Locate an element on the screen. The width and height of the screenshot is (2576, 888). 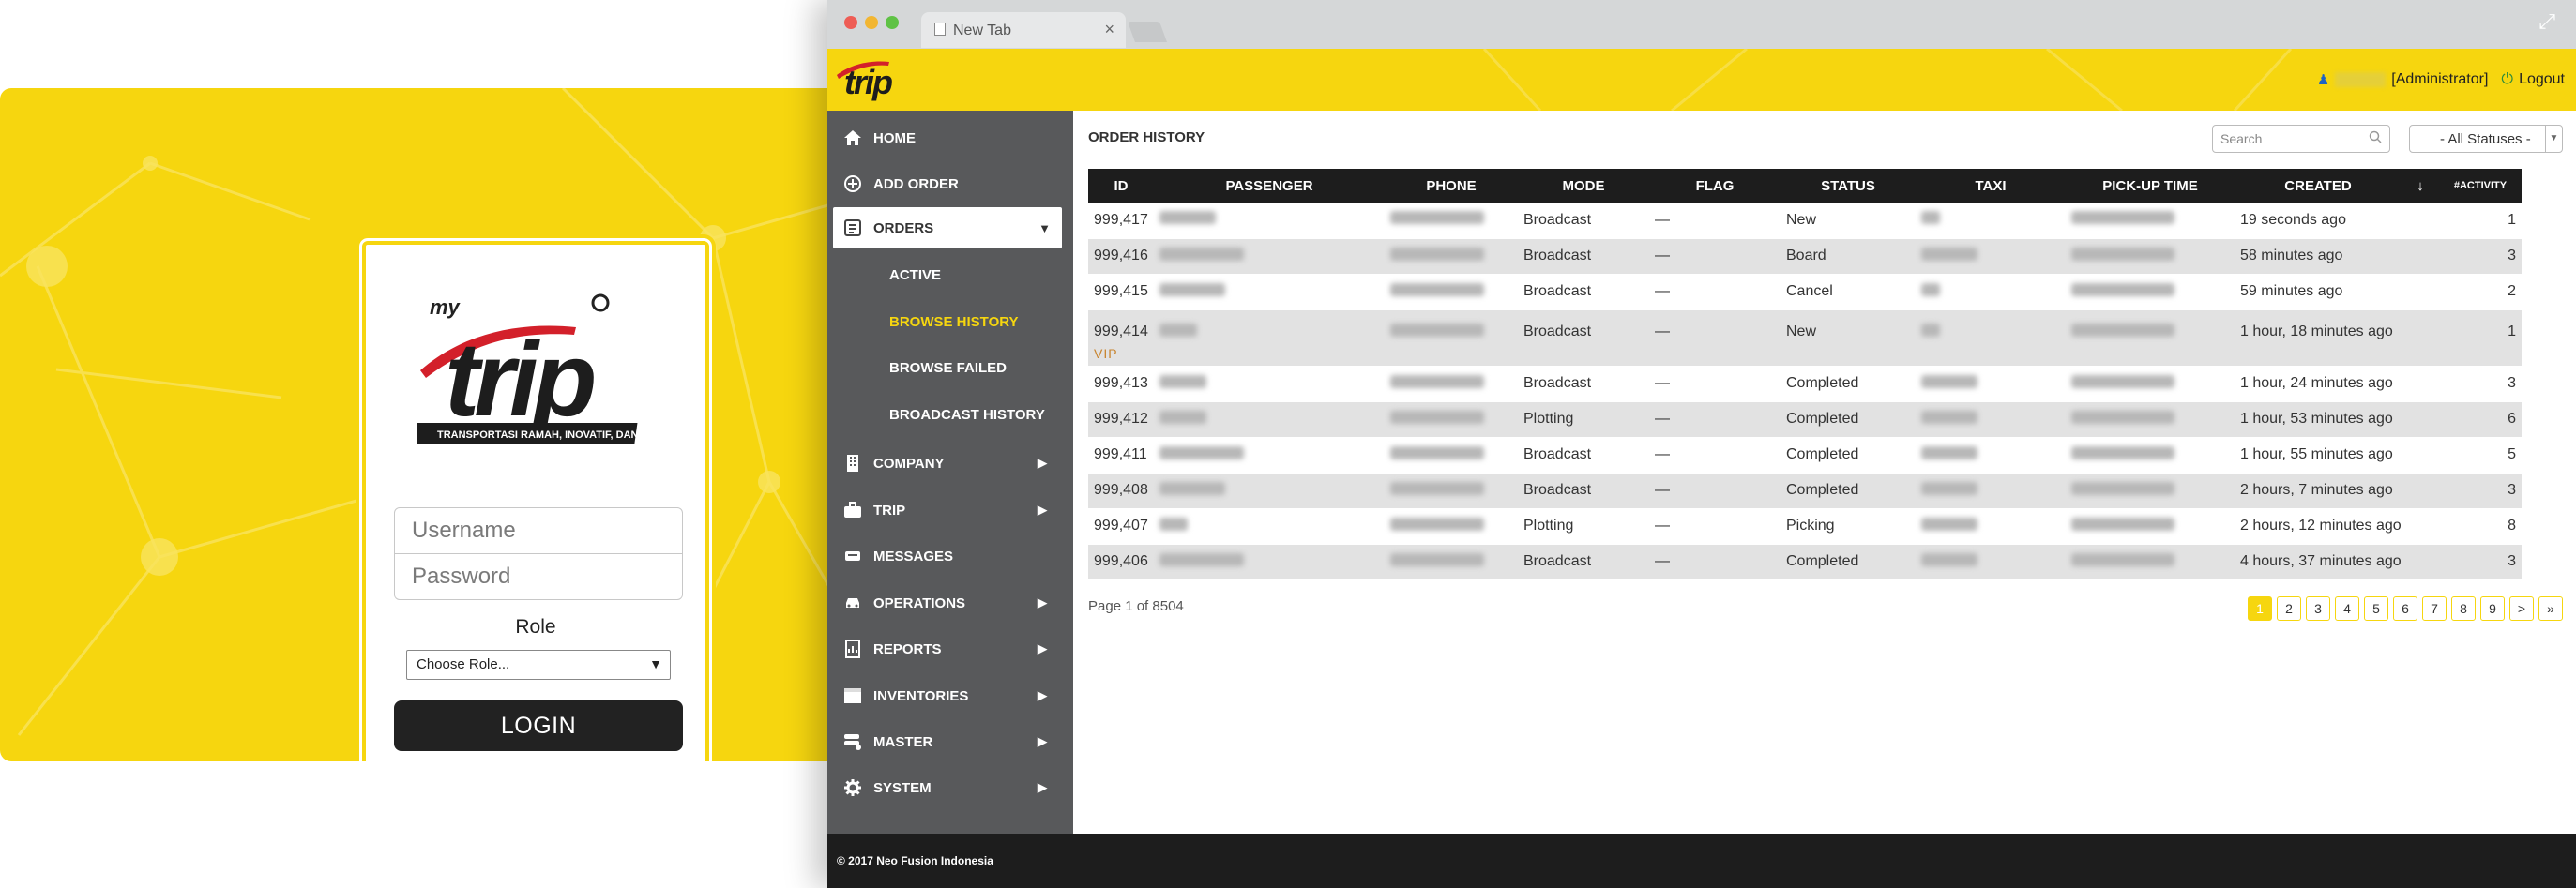
sidebar-item-label: TRIP is located at coordinates (889, 510).